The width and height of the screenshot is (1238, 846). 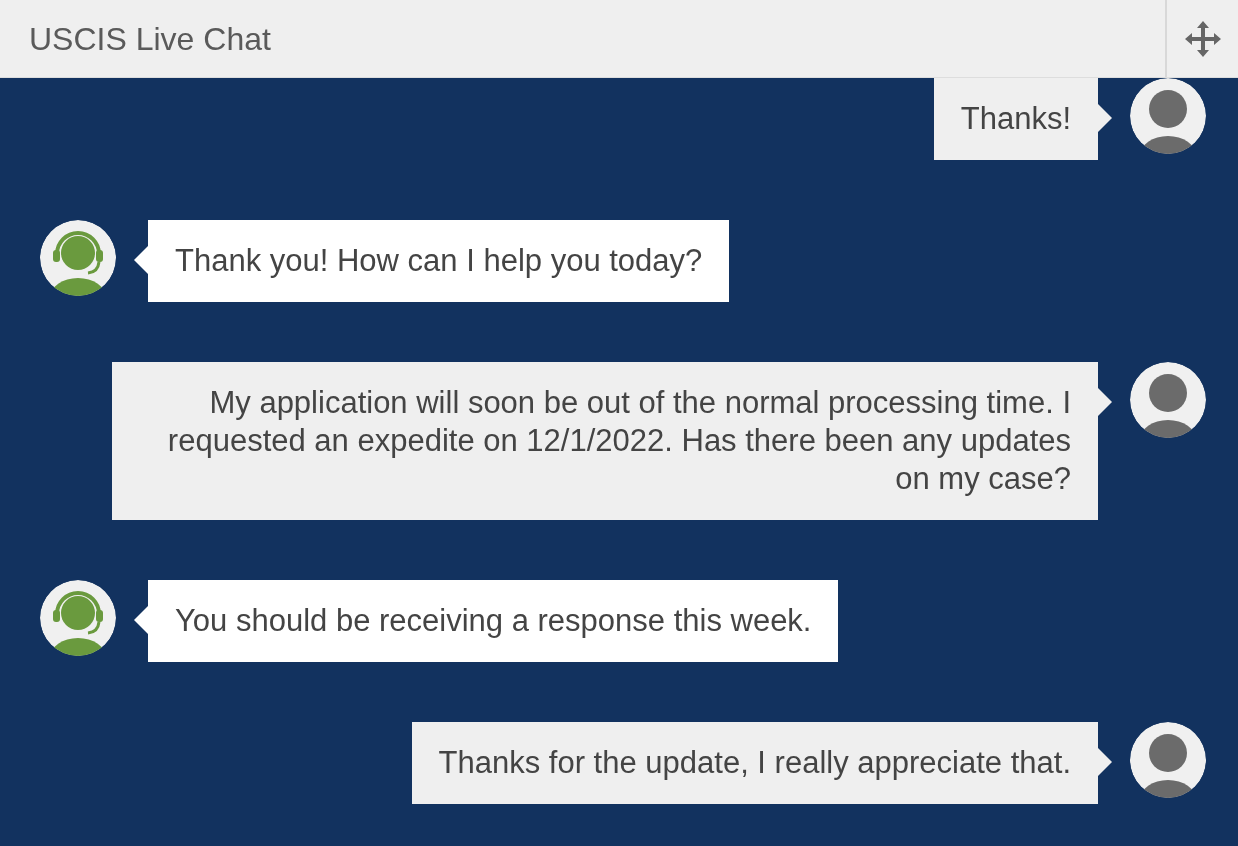 I want to click on agent-message: You should be receiving a response this week., so click(x=493, y=621).